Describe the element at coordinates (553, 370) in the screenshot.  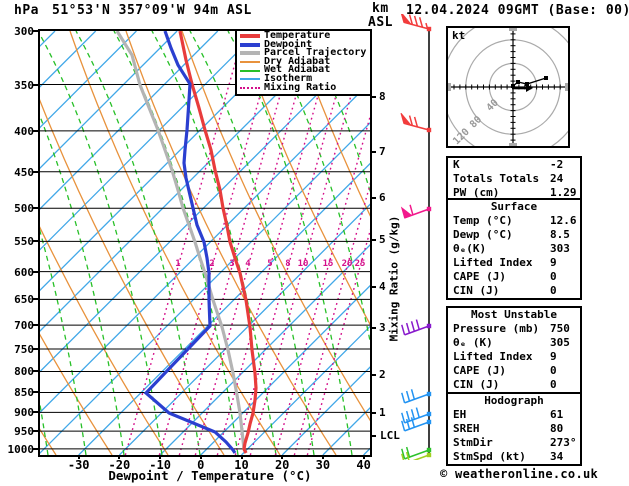
I see `most-unstable-value: 0` at that location.